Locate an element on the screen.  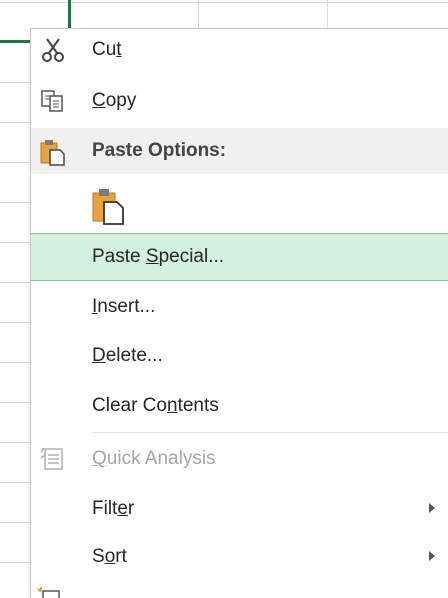
paste-options-header: Paste Options: is located at coordinates (239, 151).